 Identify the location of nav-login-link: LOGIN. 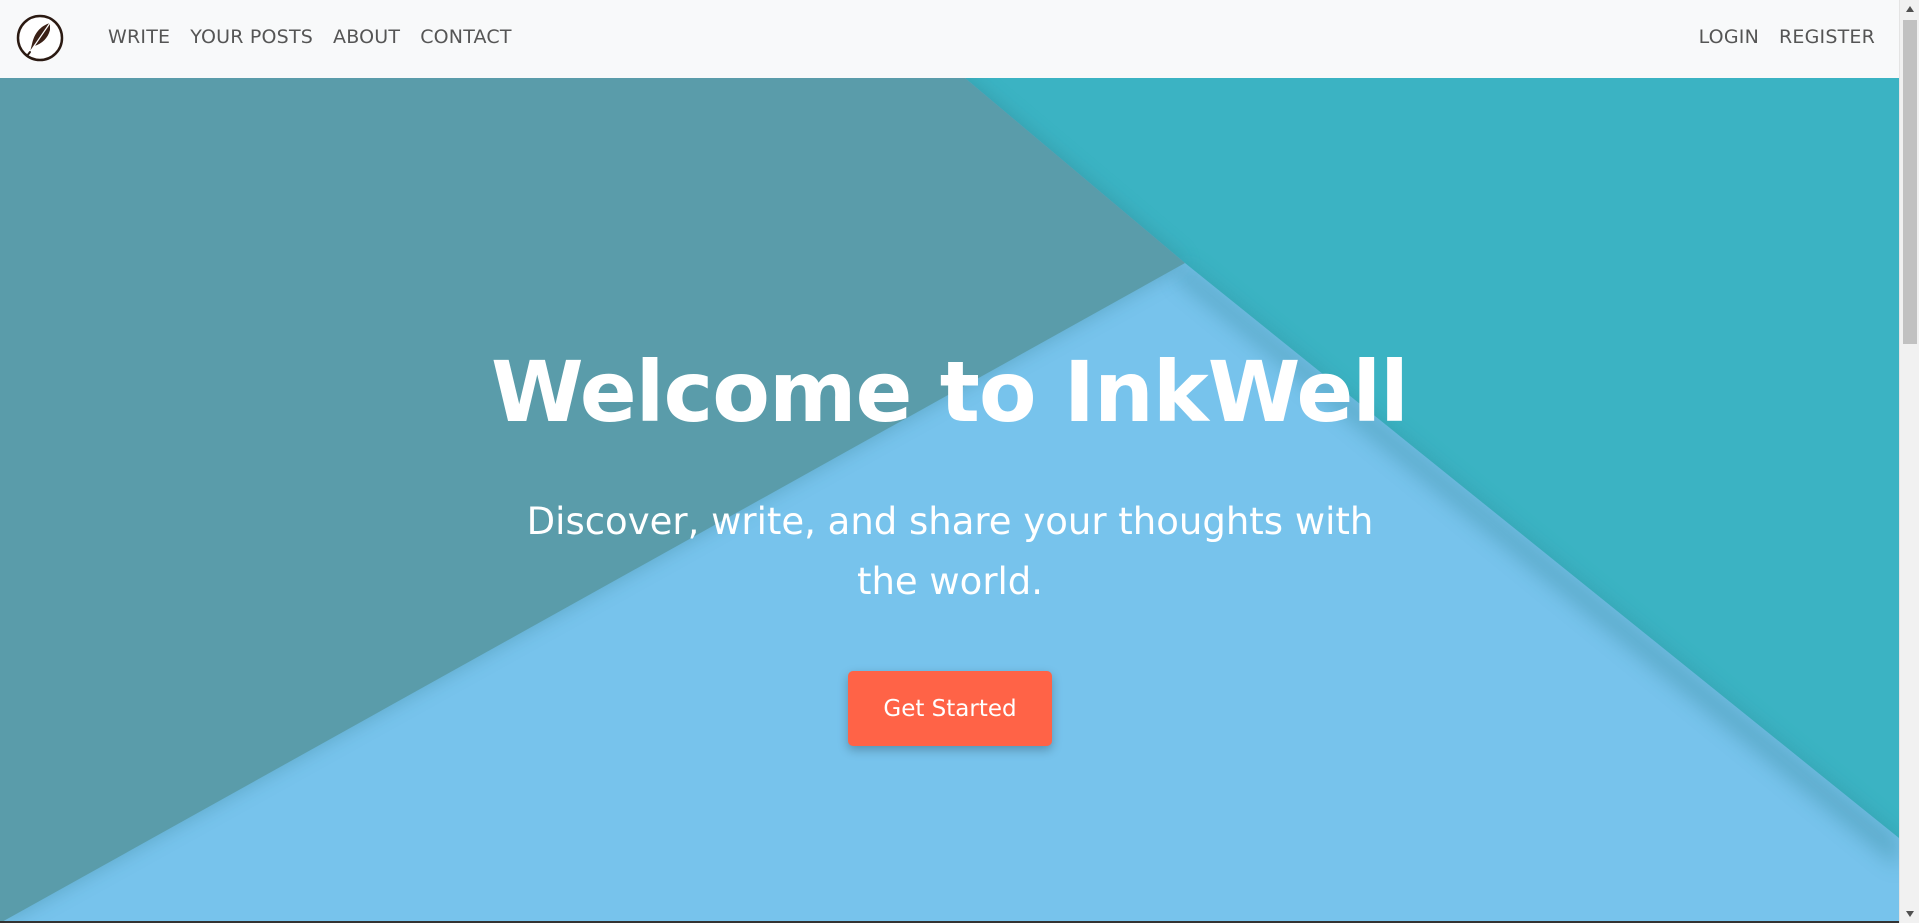
(1729, 37).